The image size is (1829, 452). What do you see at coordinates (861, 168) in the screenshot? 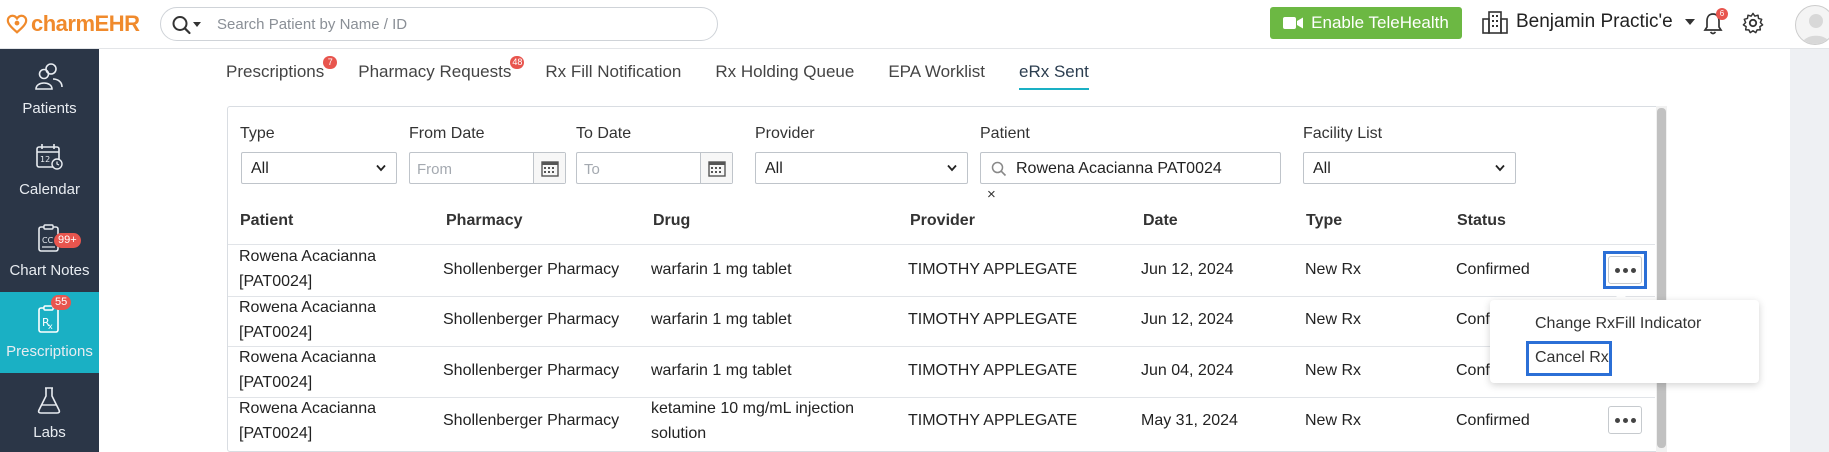
I see `provider-select: All` at bounding box center [861, 168].